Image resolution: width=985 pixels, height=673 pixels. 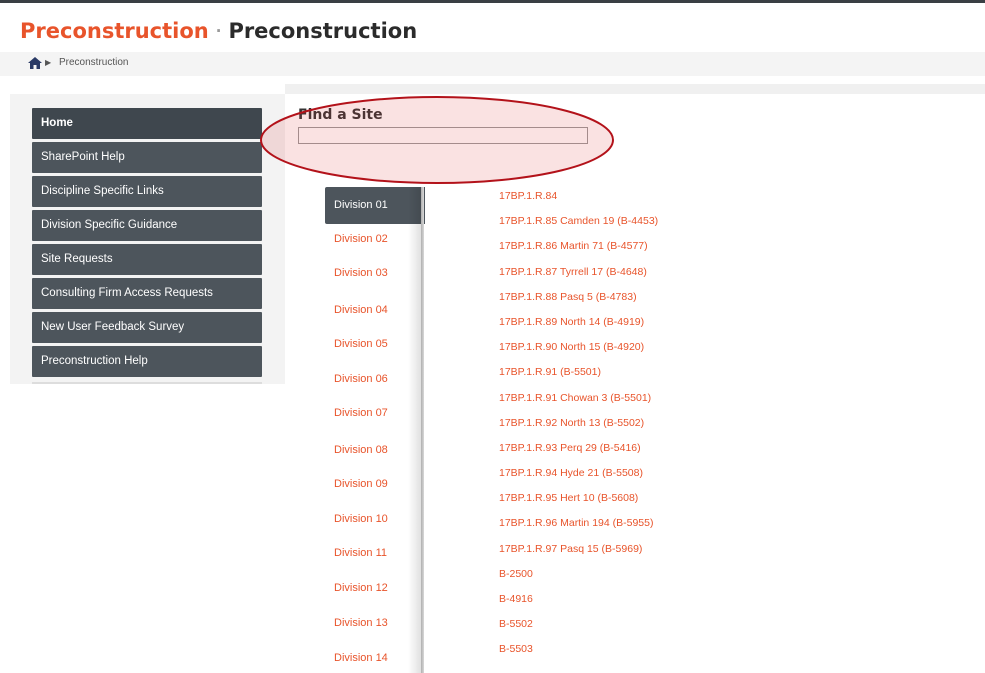 I want to click on top-bar, so click(x=492, y=1).